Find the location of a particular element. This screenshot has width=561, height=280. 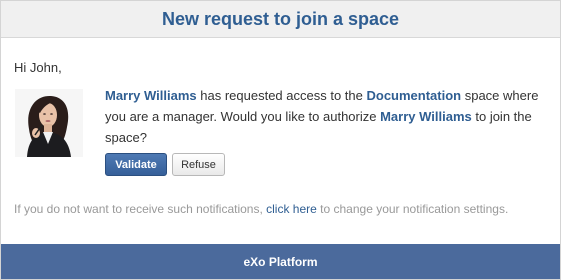

email-header: New request to join a space is located at coordinates (280, 19).